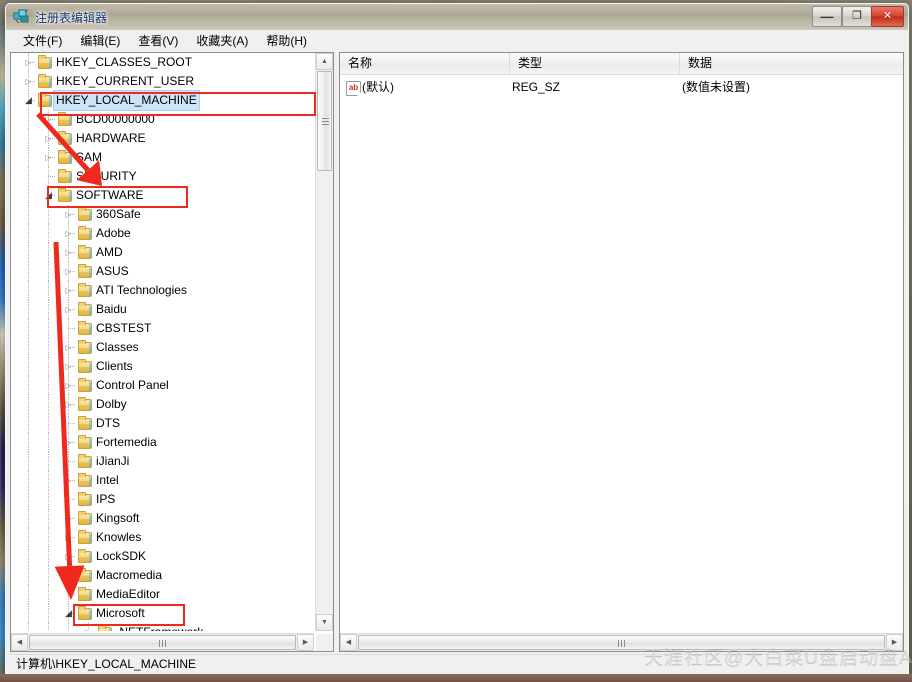 The height and width of the screenshot is (682, 912). Describe the element at coordinates (100, 40) in the screenshot. I see `menu-edit: 编辑(E)` at that location.